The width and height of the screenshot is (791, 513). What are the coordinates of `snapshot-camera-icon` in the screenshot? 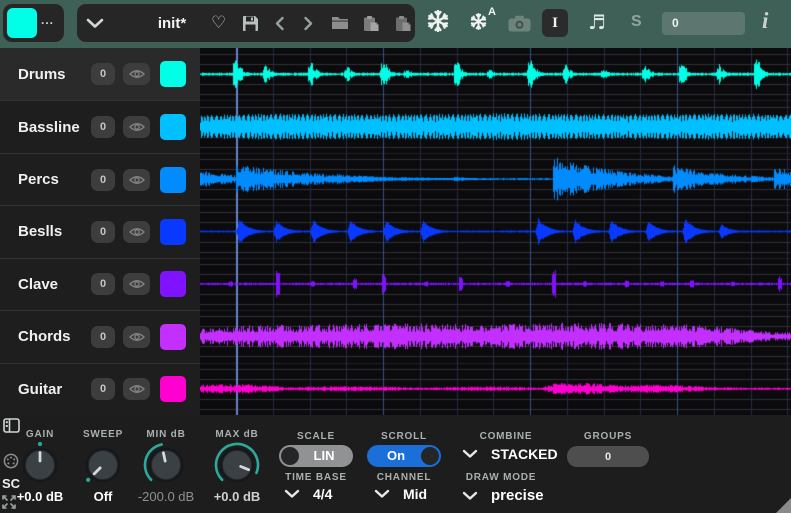 It's located at (519, 23).